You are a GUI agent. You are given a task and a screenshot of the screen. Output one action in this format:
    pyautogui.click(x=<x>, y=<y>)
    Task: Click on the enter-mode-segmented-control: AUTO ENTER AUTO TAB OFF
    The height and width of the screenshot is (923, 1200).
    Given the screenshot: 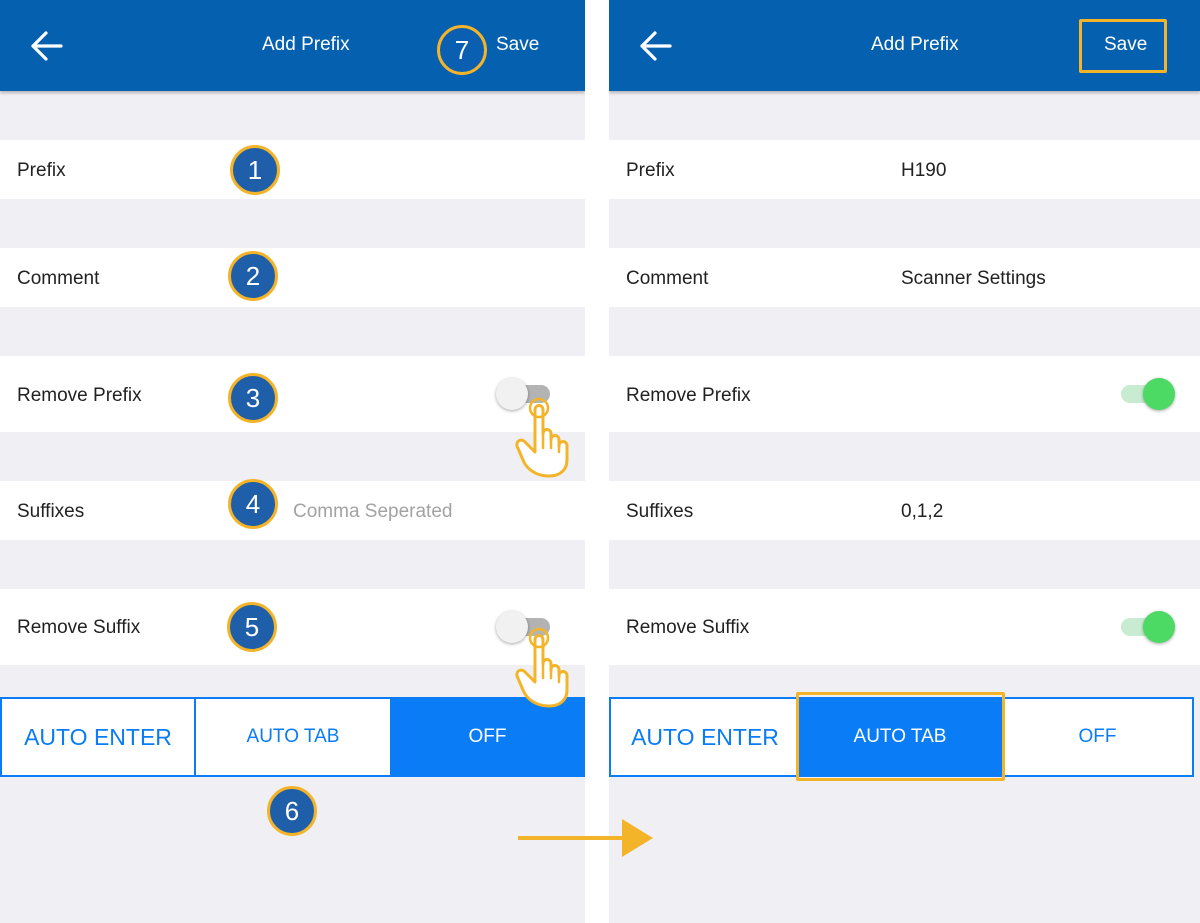 What is the action you would take?
    pyautogui.click(x=292, y=737)
    